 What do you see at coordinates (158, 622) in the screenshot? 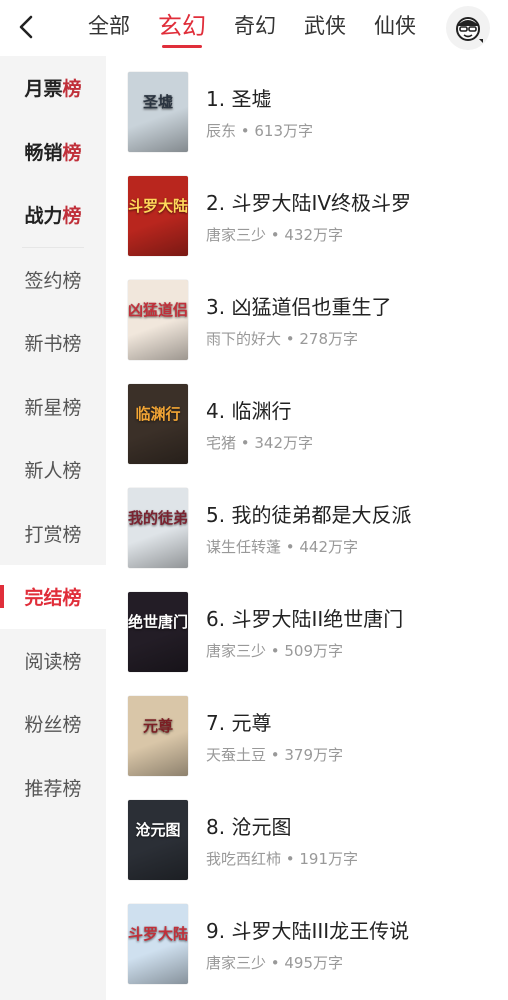
I see `cover-title: 绝世唐门` at bounding box center [158, 622].